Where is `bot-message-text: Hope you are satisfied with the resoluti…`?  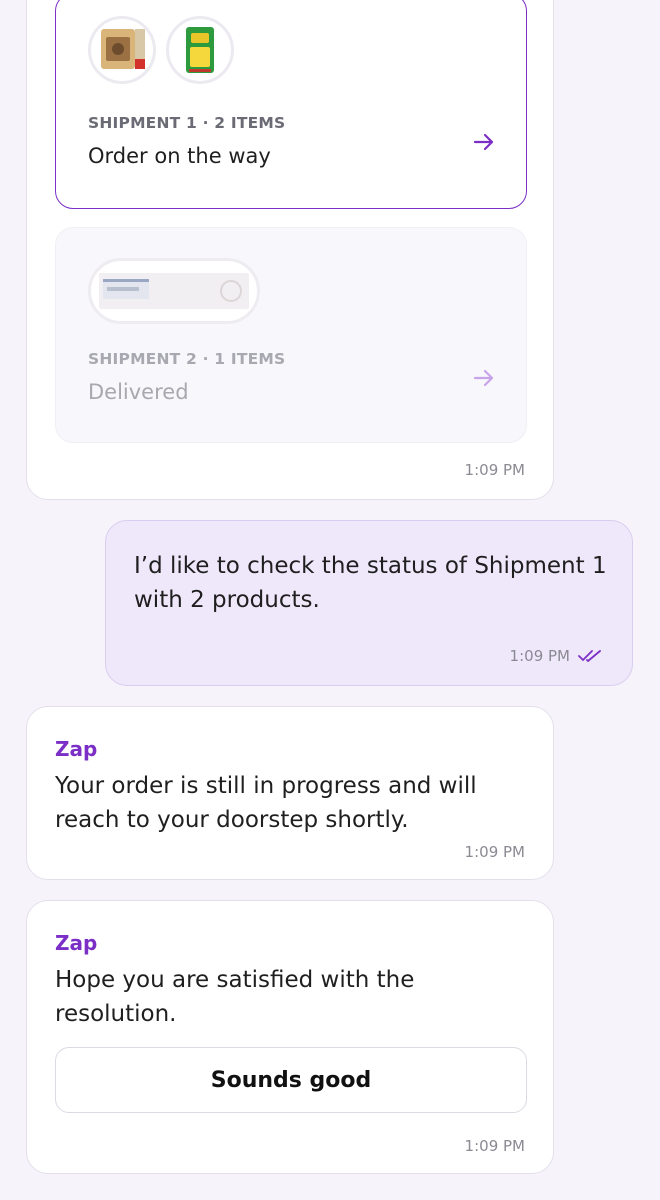 bot-message-text: Hope you are satisfied with the resoluti… is located at coordinates (235, 997).